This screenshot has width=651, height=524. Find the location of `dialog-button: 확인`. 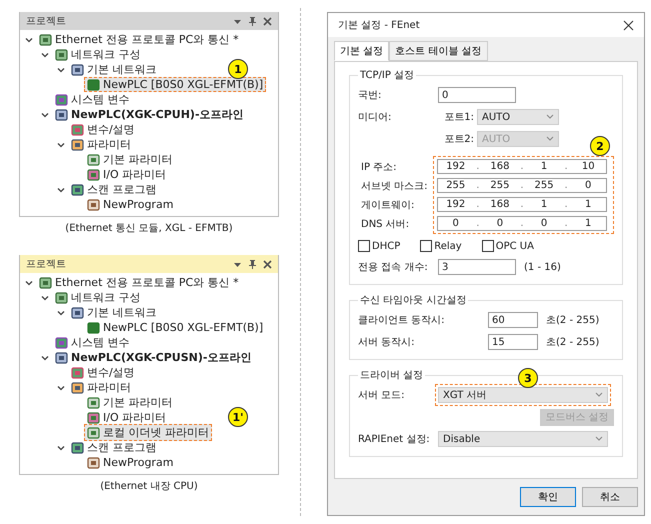

dialog-button: 확인 is located at coordinates (548, 497).